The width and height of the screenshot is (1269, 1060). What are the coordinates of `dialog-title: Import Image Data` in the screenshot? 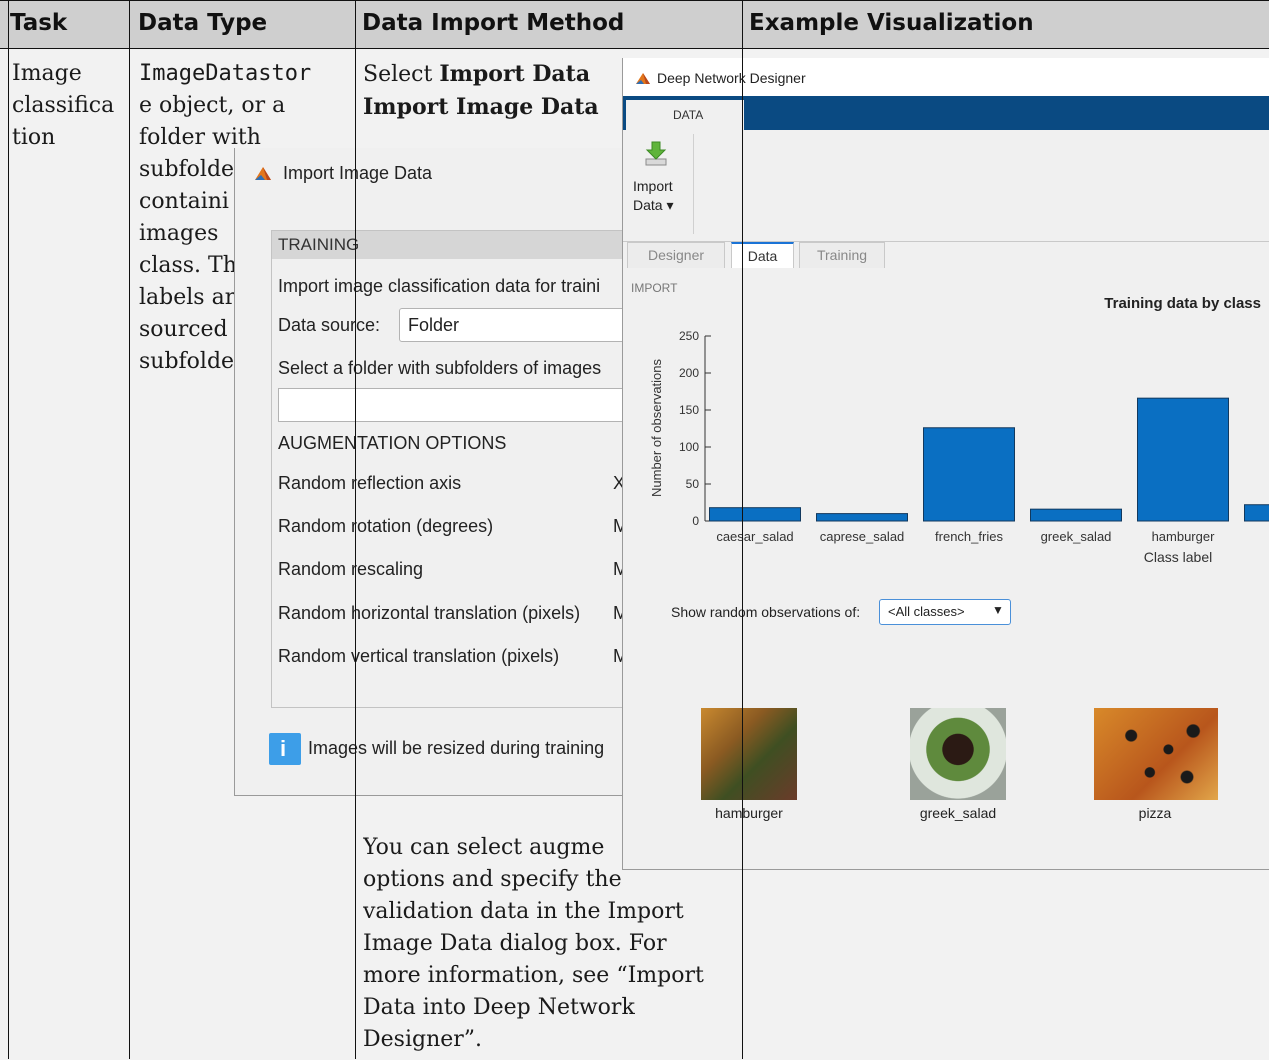 It's located at (357, 173).